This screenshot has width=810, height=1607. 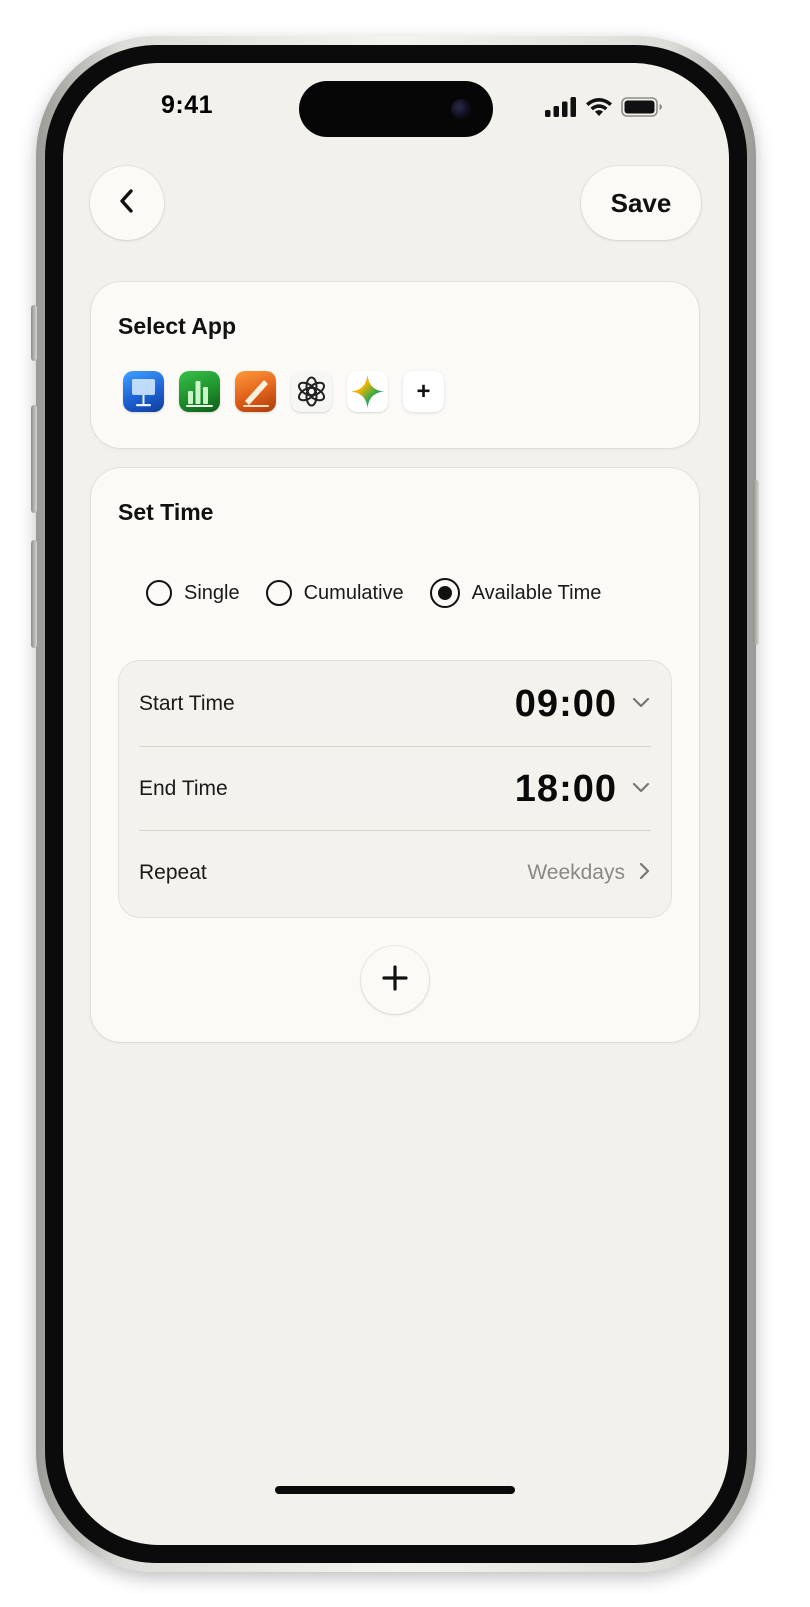 I want to click on volume-down-button, so click(x=34, y=594).